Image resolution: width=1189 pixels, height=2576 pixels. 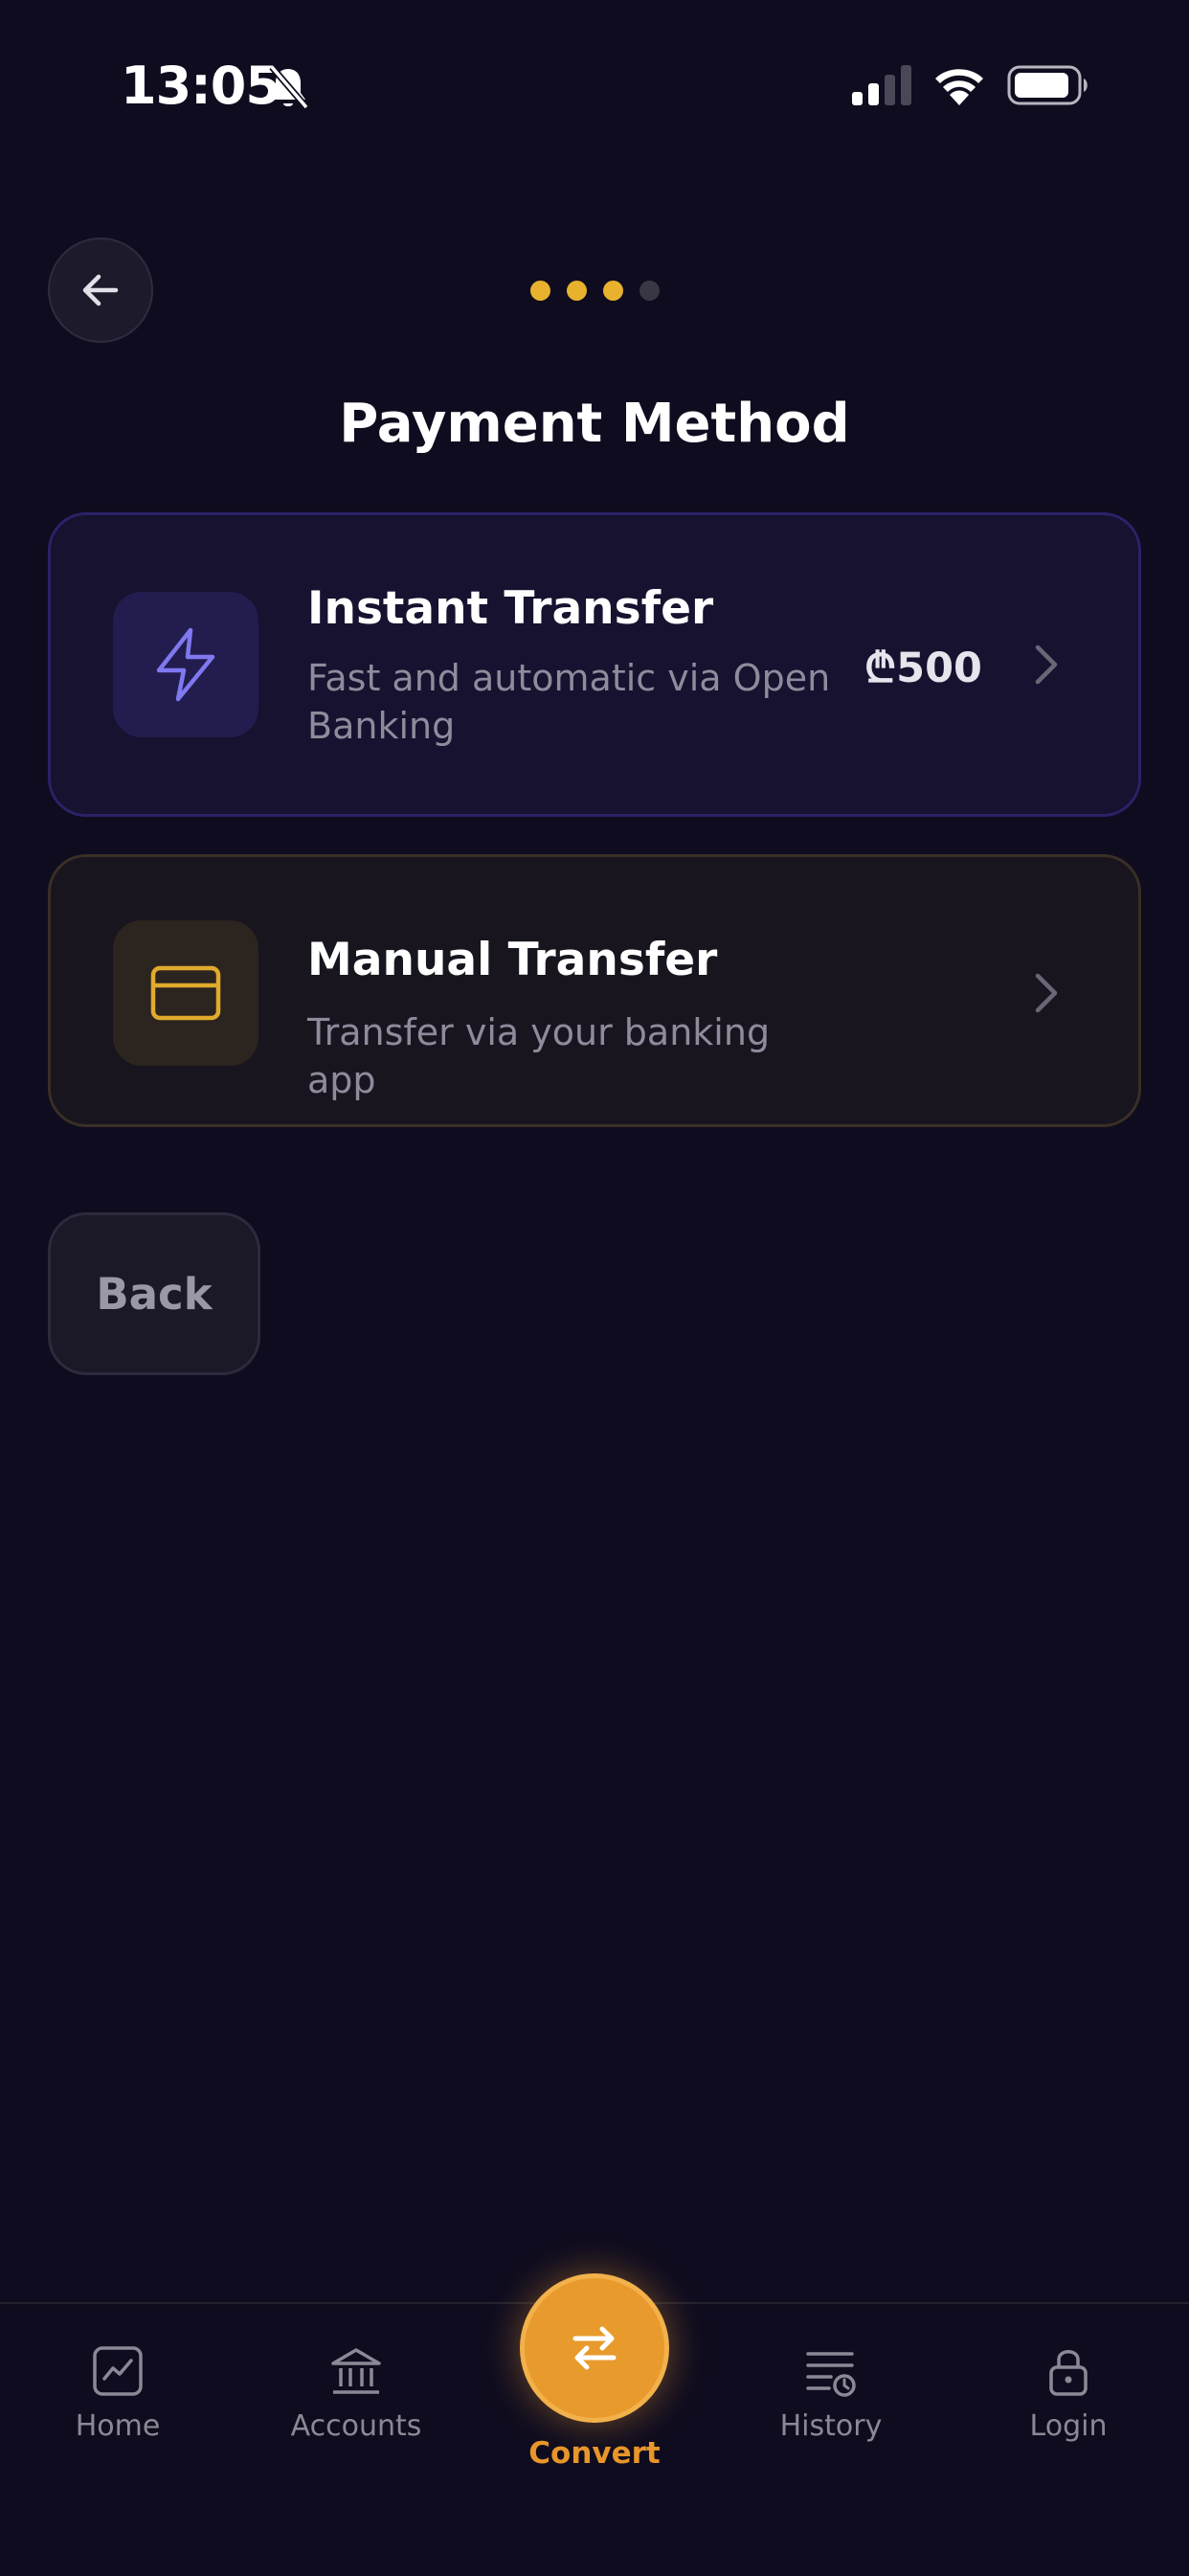 I want to click on lock-icon, so click(x=1068, y=2373).